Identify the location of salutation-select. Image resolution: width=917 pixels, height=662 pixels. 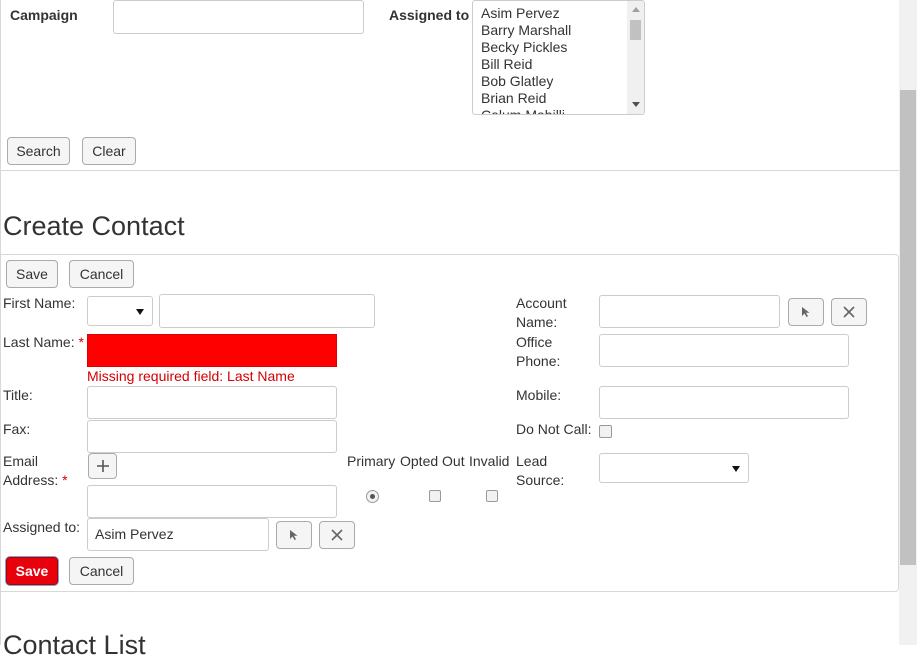
(120, 311).